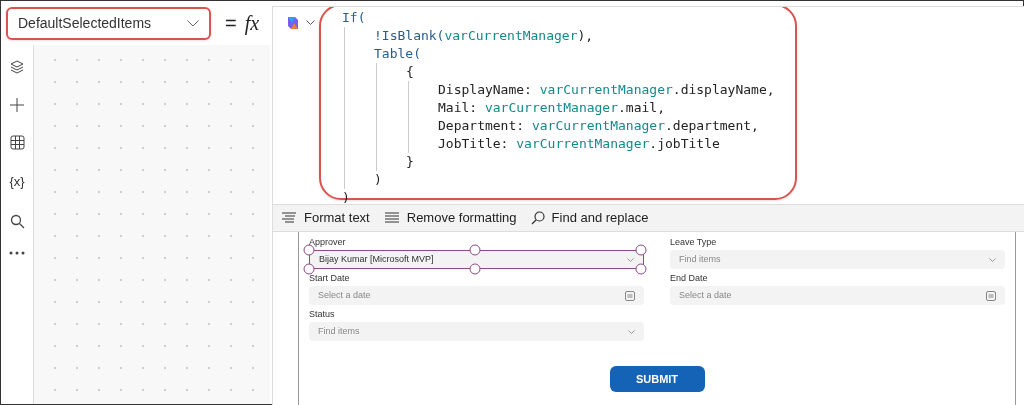 This screenshot has height=405, width=1024. I want to click on code-line: {, so click(410, 72).